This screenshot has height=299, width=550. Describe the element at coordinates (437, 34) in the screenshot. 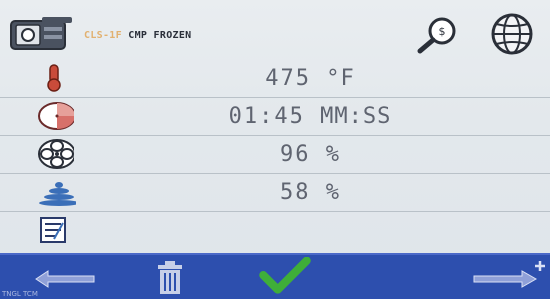

I see `search-icon: $` at that location.